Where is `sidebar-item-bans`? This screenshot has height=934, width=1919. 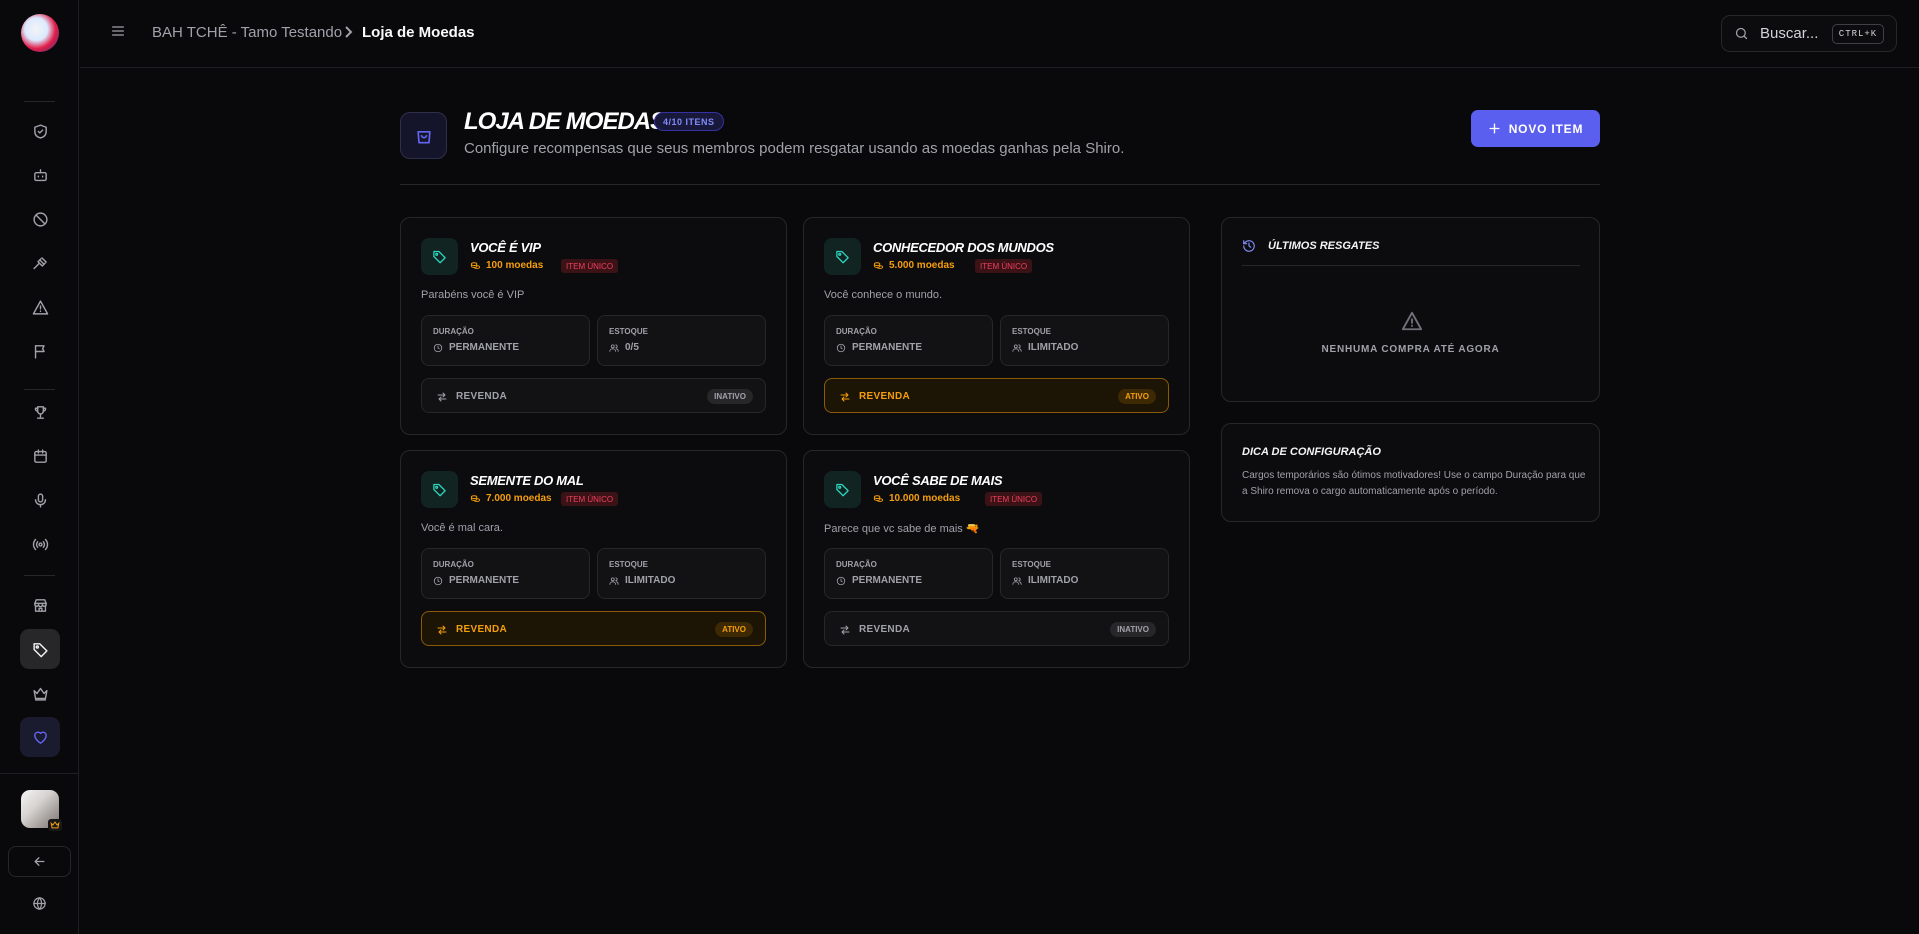
sidebar-item-bans is located at coordinates (40, 219).